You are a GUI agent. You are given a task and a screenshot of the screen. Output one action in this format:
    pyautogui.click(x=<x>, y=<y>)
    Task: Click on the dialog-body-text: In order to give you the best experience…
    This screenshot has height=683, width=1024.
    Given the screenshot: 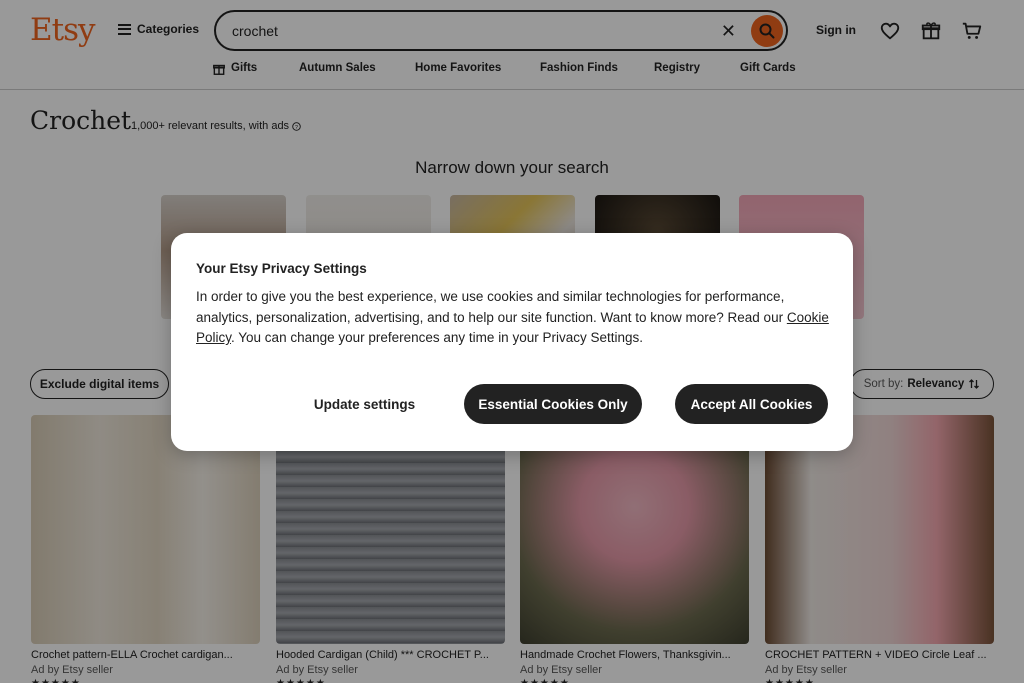 What is the action you would take?
    pyautogui.click(x=491, y=307)
    